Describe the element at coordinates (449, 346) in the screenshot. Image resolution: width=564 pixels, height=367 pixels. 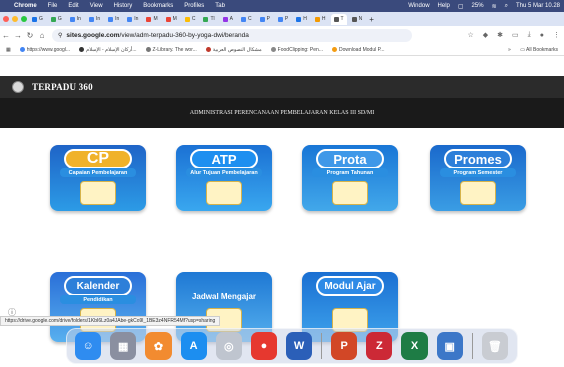
I see `preview-icon: ▣` at that location.